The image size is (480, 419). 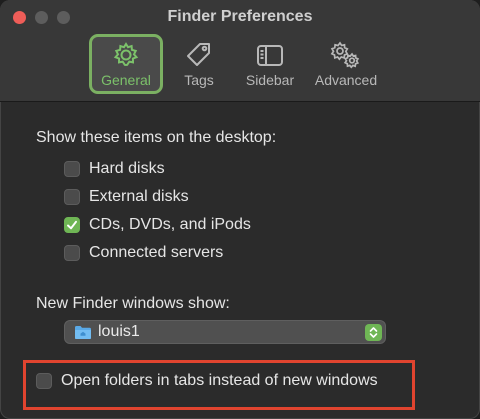 What do you see at coordinates (345, 55) in the screenshot?
I see `gears-icon` at bounding box center [345, 55].